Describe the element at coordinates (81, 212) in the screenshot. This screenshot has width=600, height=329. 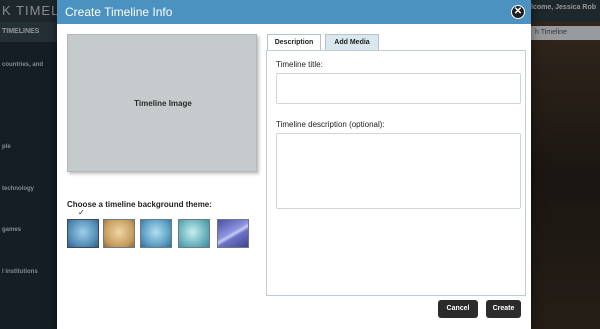
I see `checkmark-icon: ✓` at that location.